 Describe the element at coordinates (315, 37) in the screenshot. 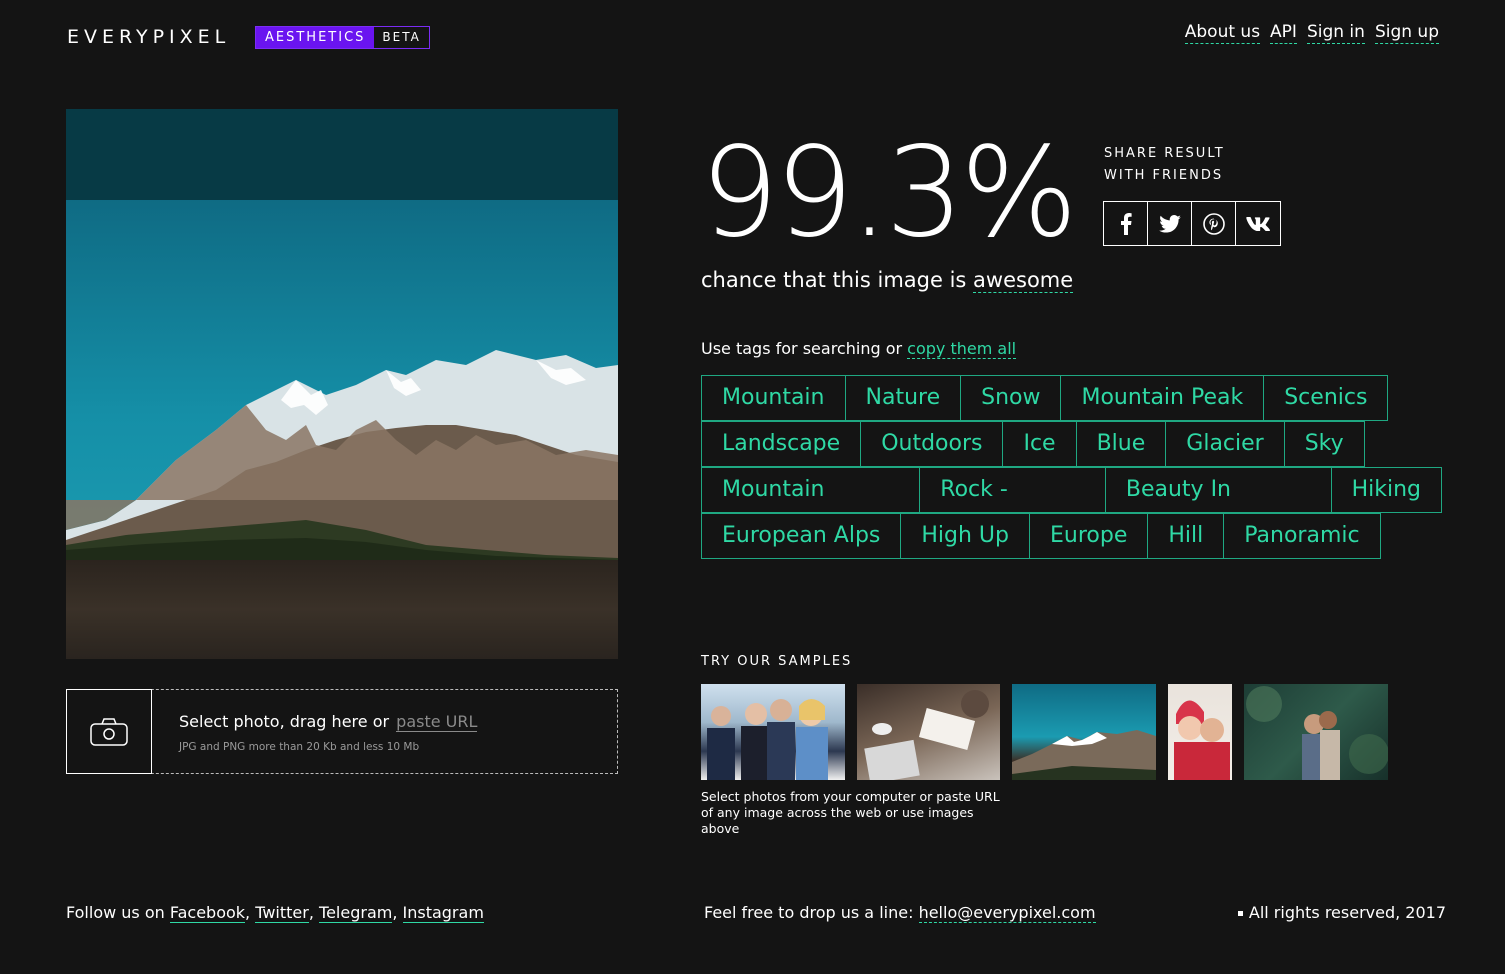

I see `badge-primary: AESTHETICS` at that location.